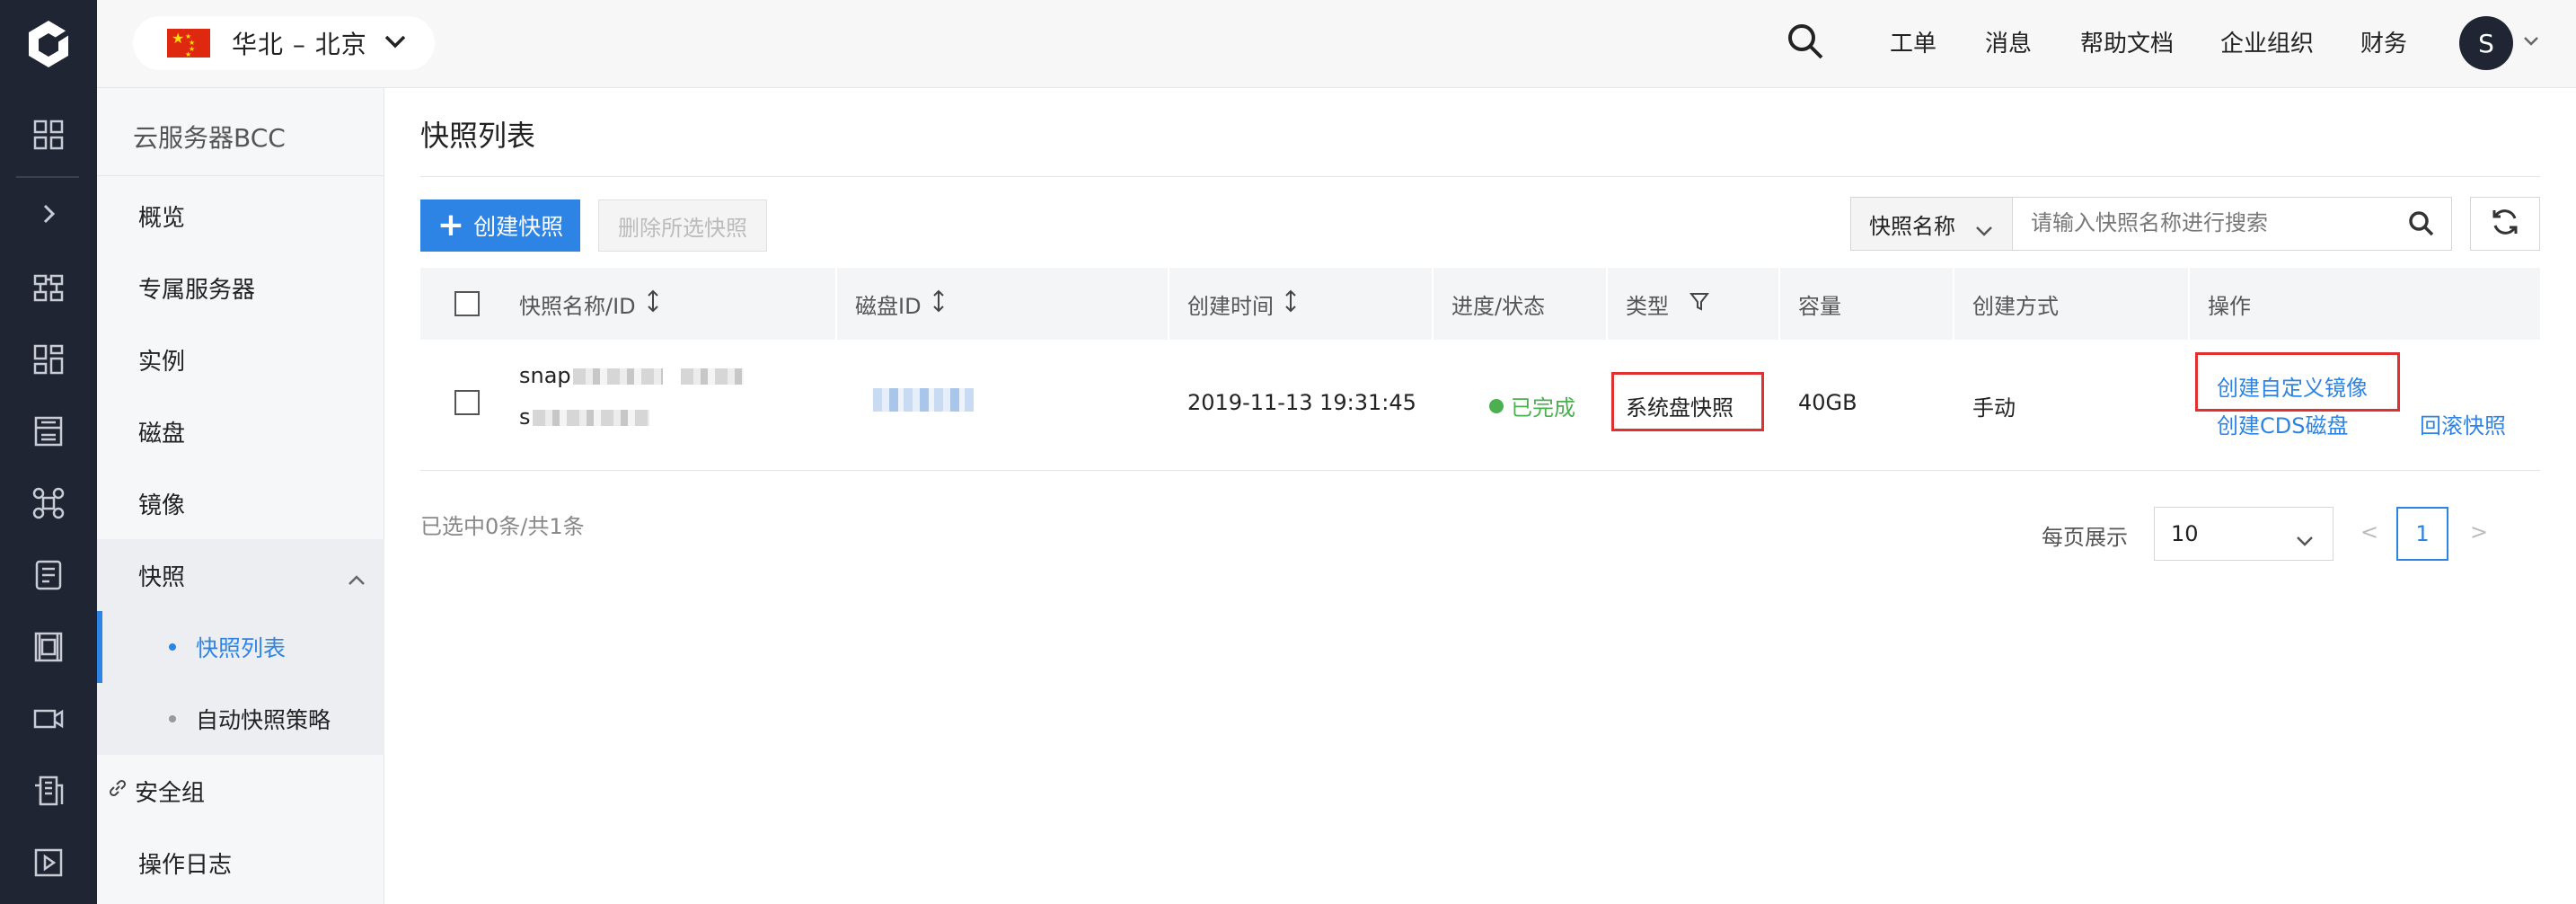  I want to click on per-page-value: 10, so click(2185, 533).